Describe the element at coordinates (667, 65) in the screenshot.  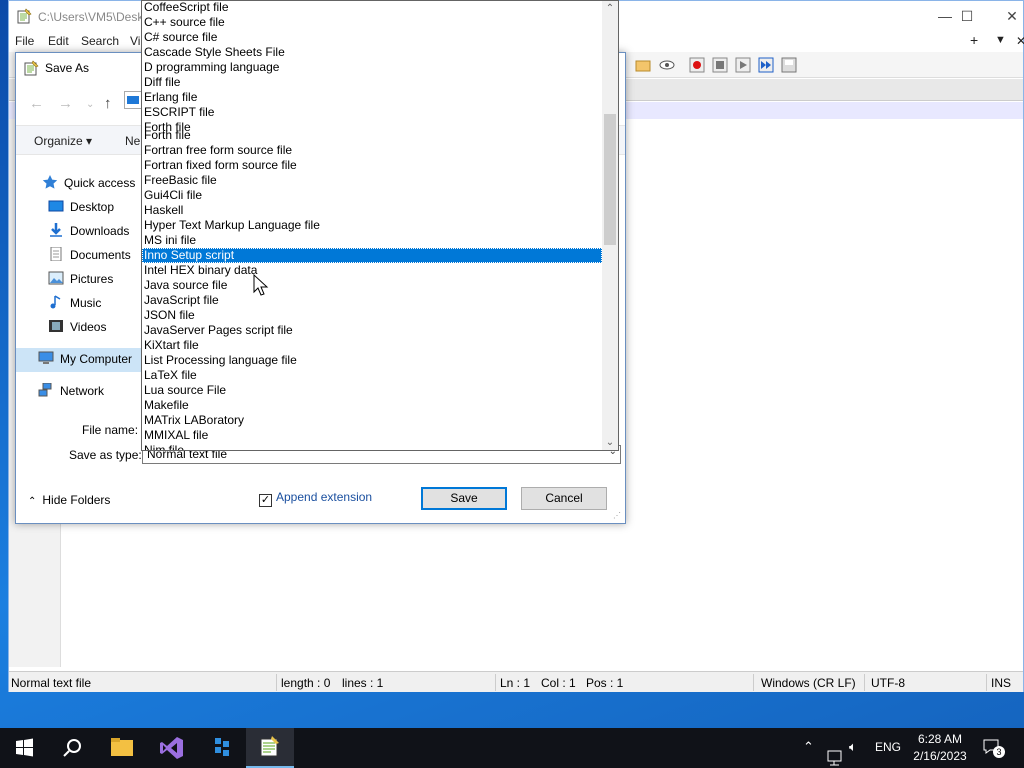
I see `eye-icon` at that location.